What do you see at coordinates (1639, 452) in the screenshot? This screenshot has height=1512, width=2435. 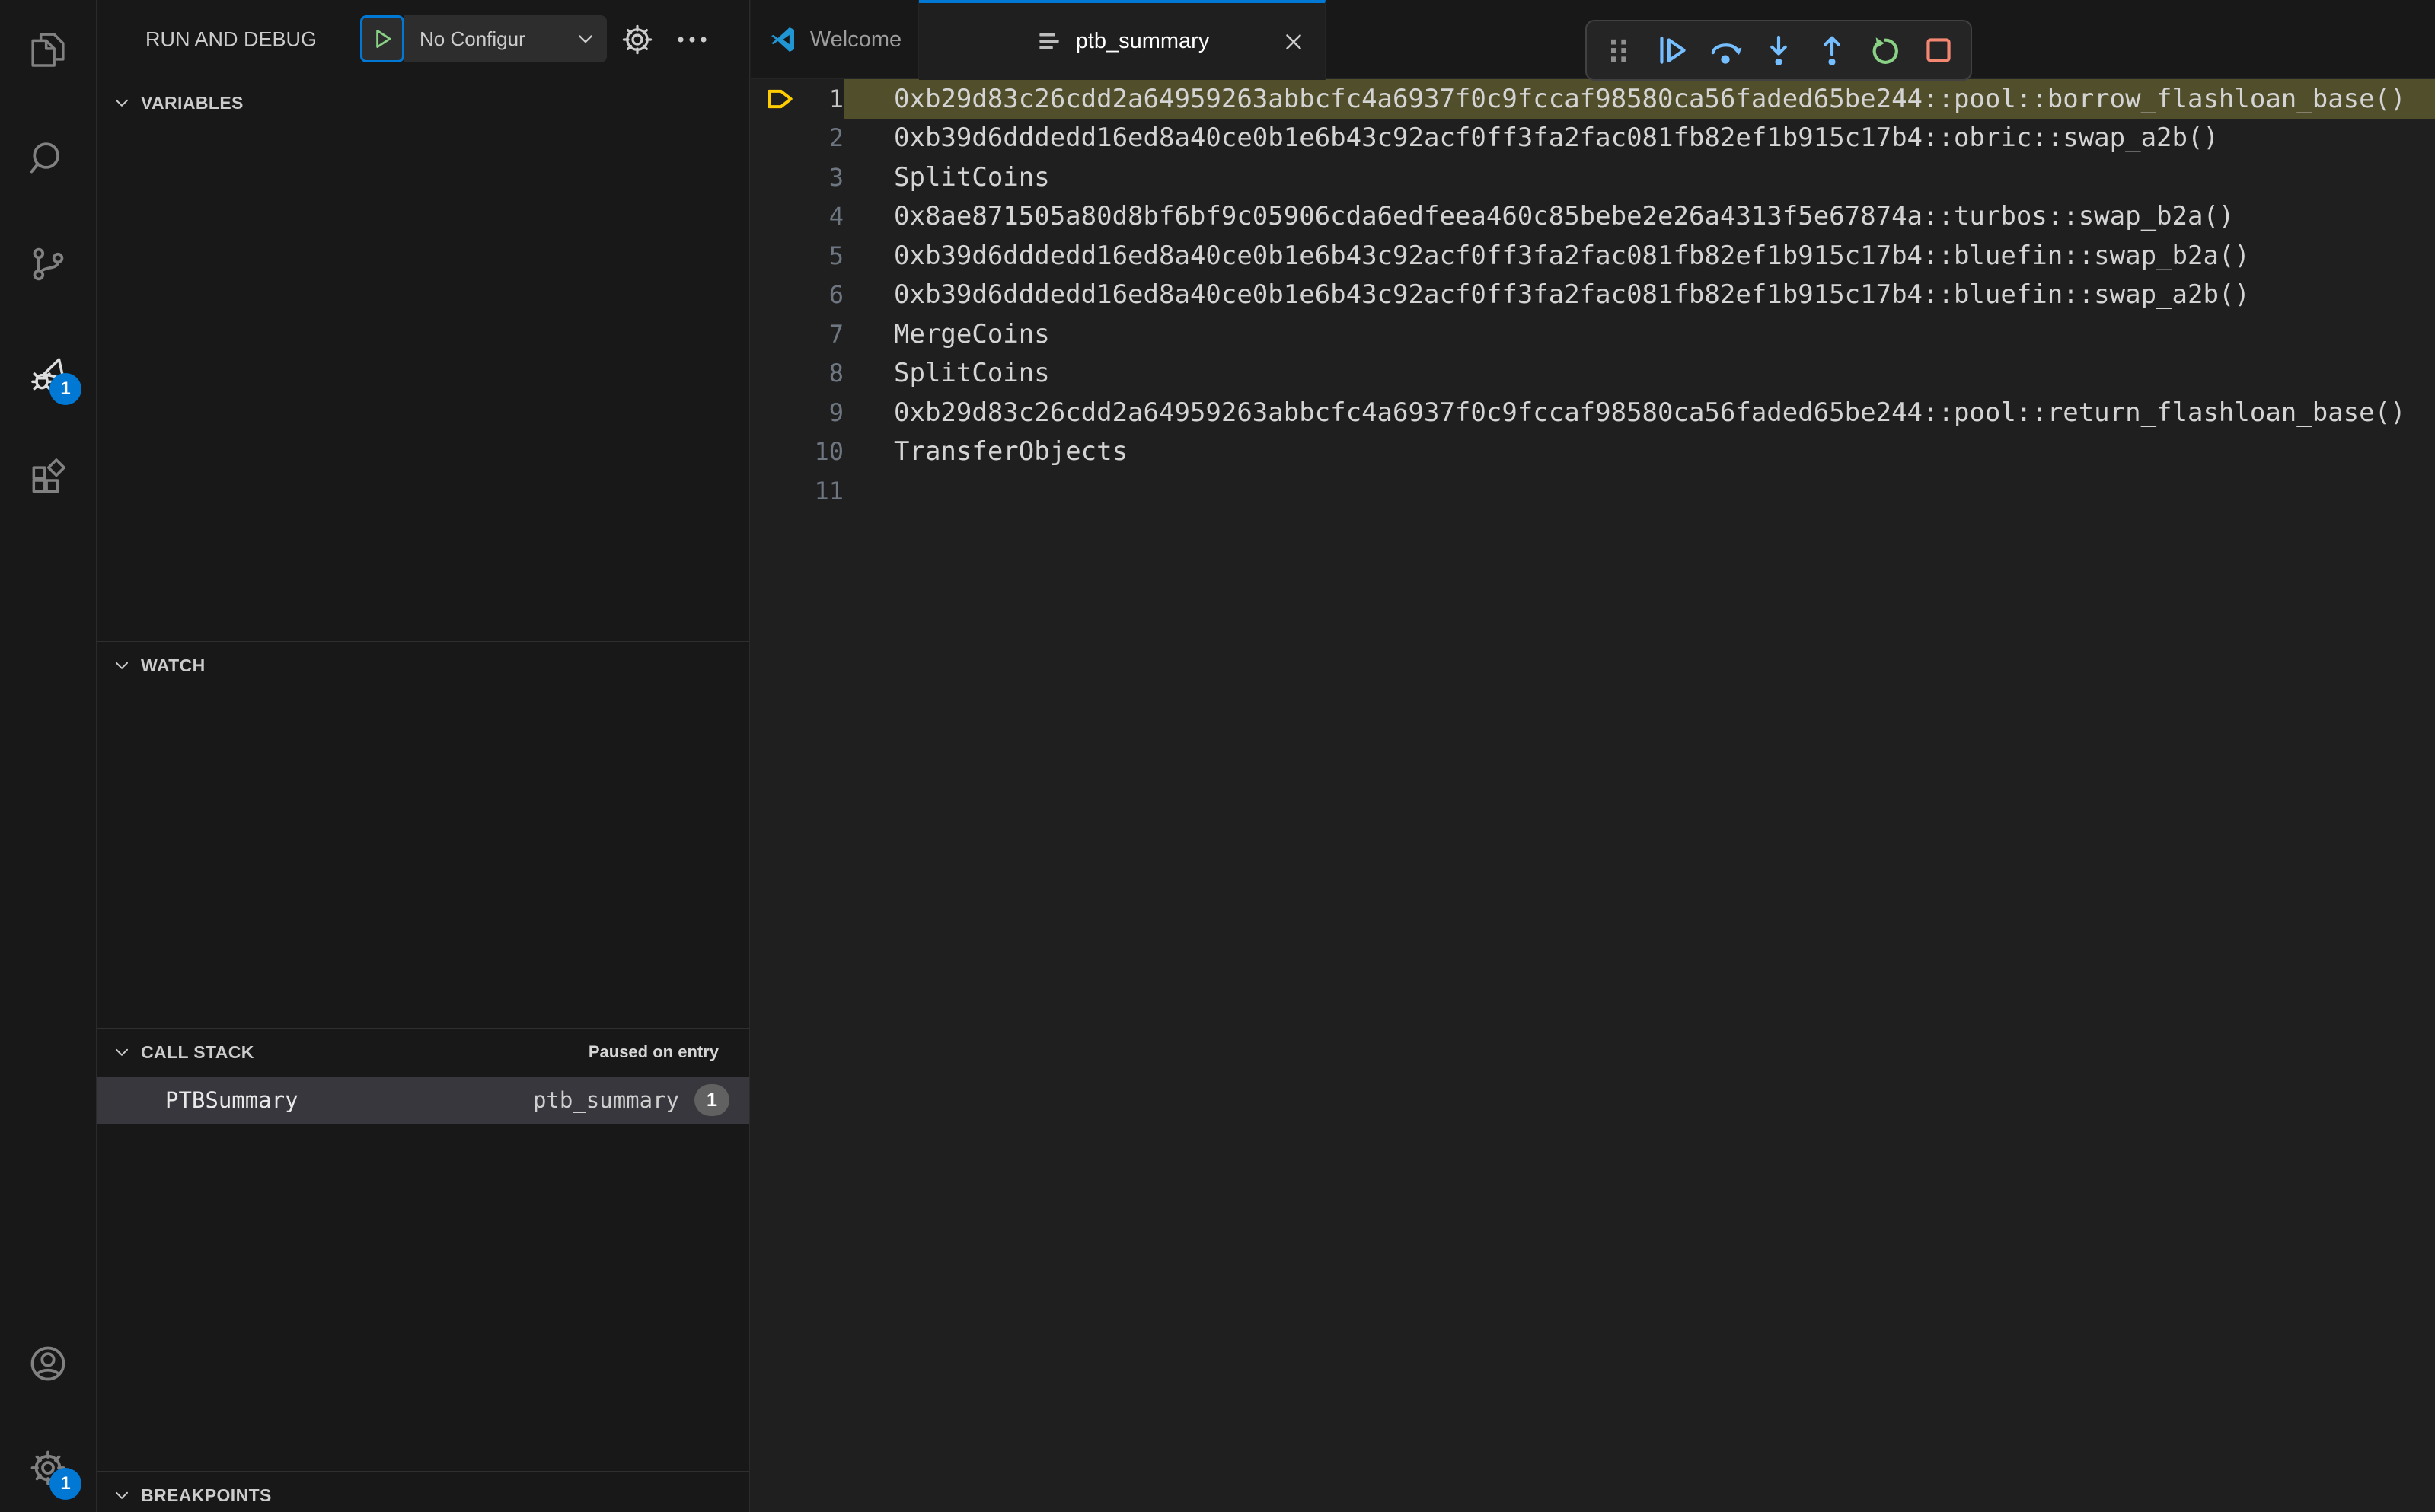 I see `line-content: TransferObjects` at bounding box center [1639, 452].